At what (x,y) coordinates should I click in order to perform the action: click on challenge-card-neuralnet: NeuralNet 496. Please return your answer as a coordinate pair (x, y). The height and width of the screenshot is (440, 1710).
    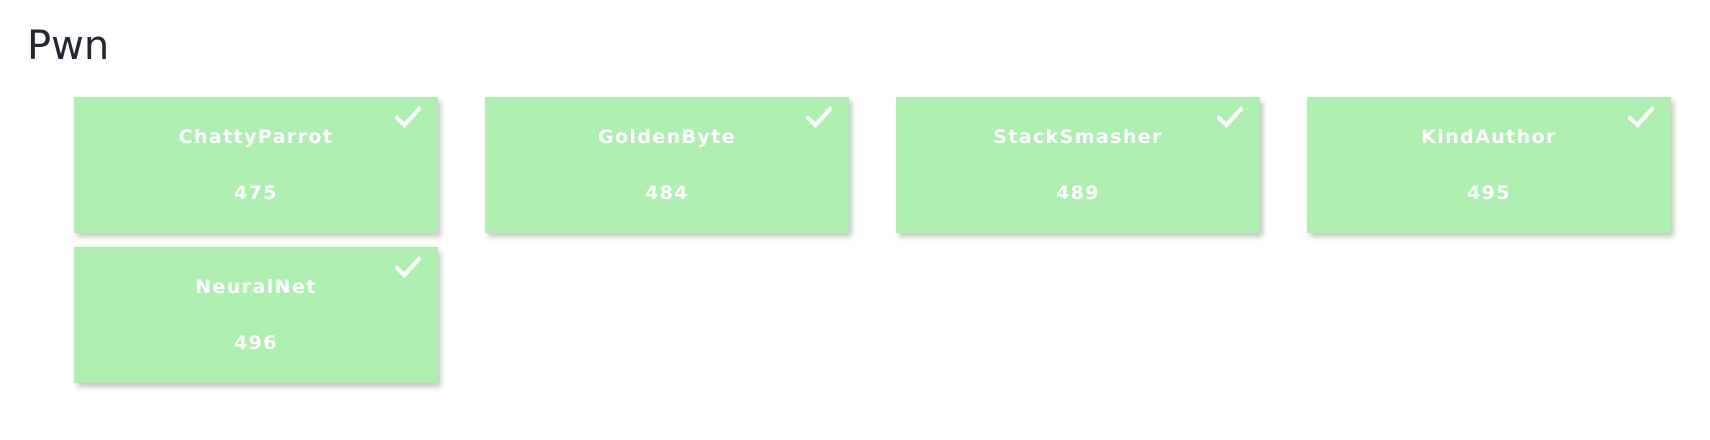
    Looking at the image, I should click on (256, 315).